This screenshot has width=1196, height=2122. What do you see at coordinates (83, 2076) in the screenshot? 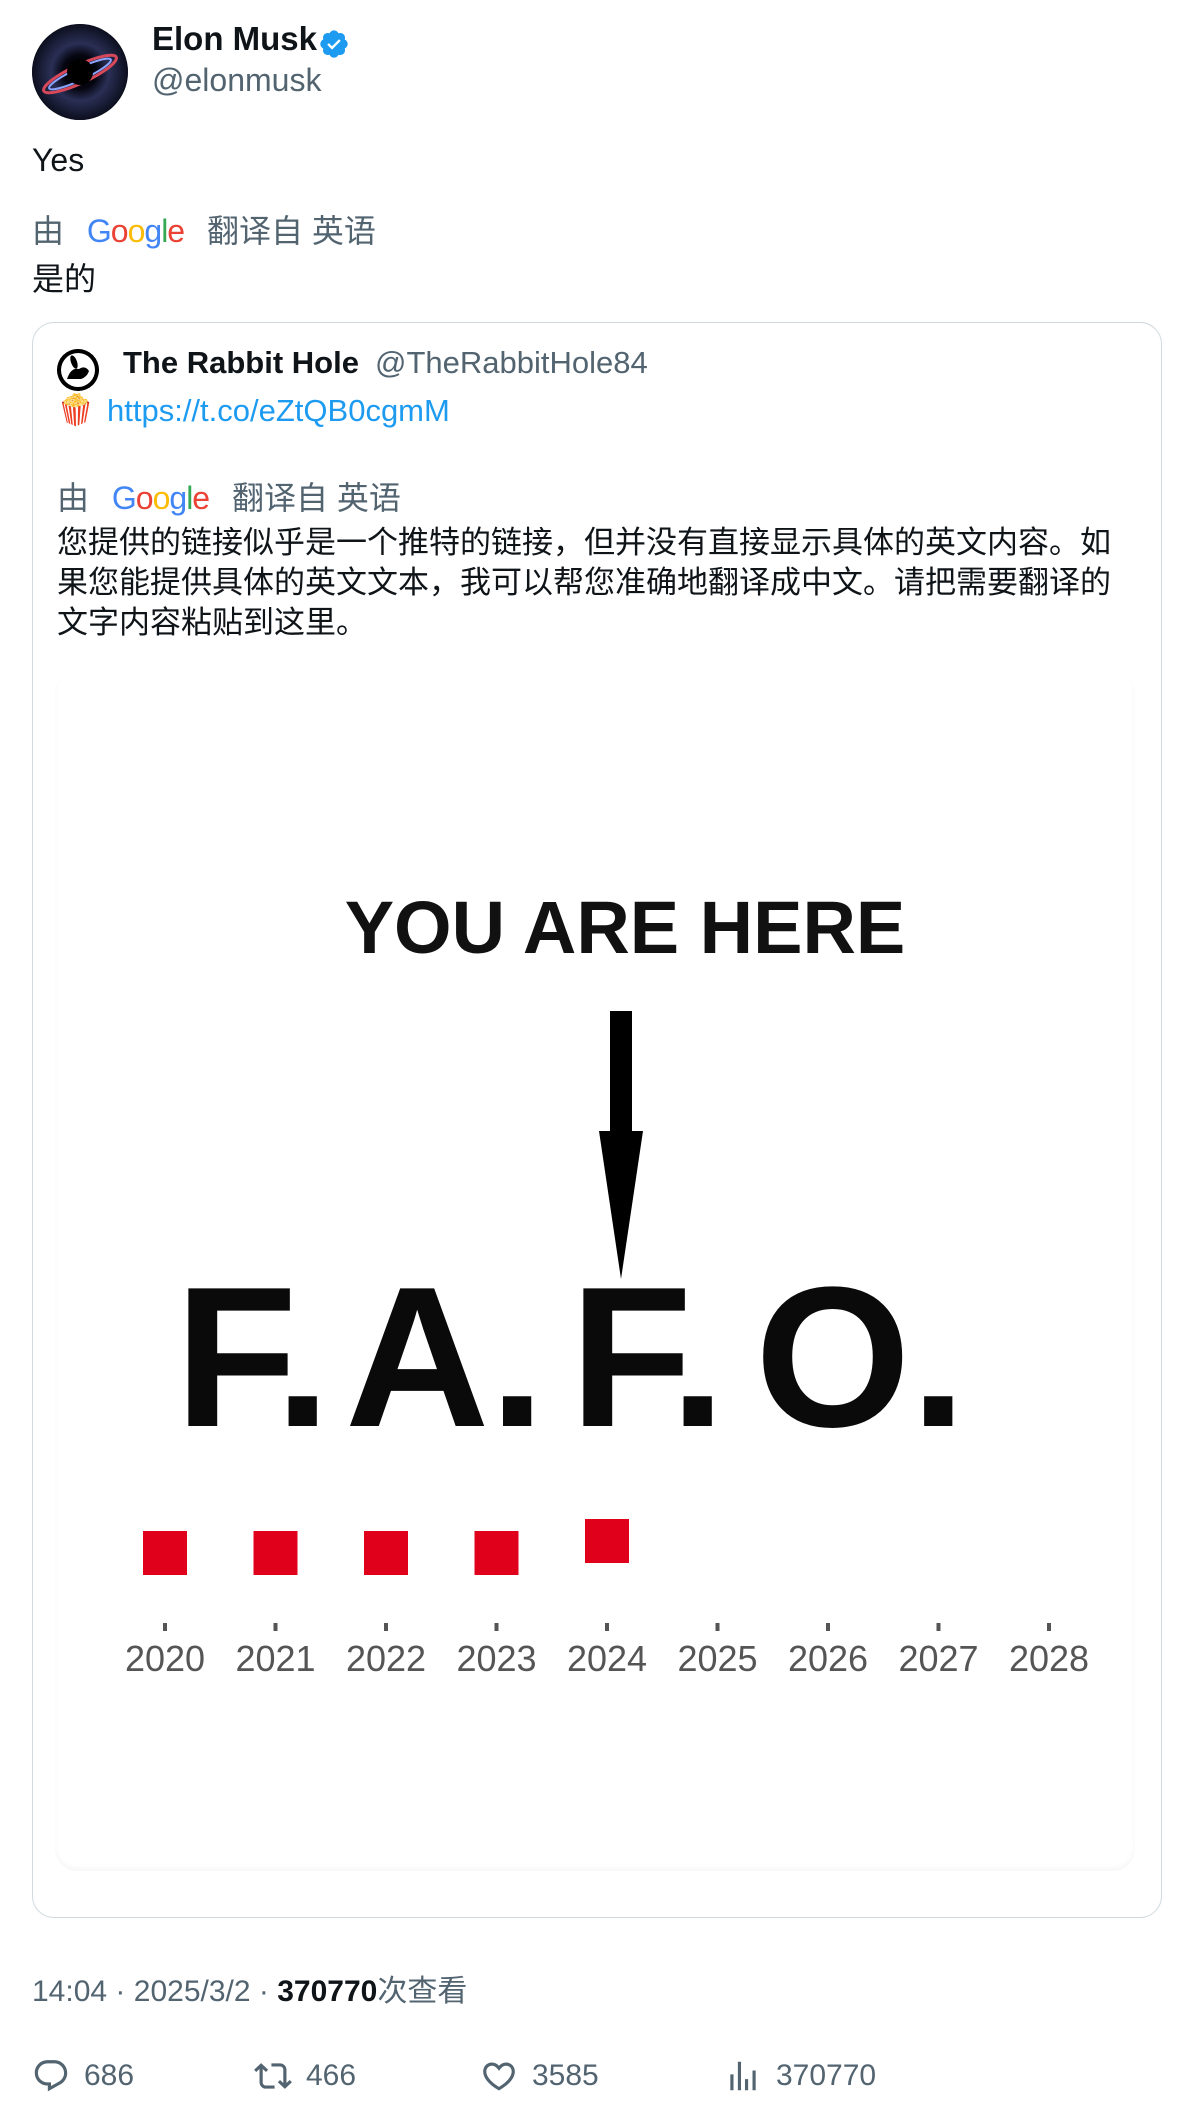
I see `reply-button: 686` at bounding box center [83, 2076].